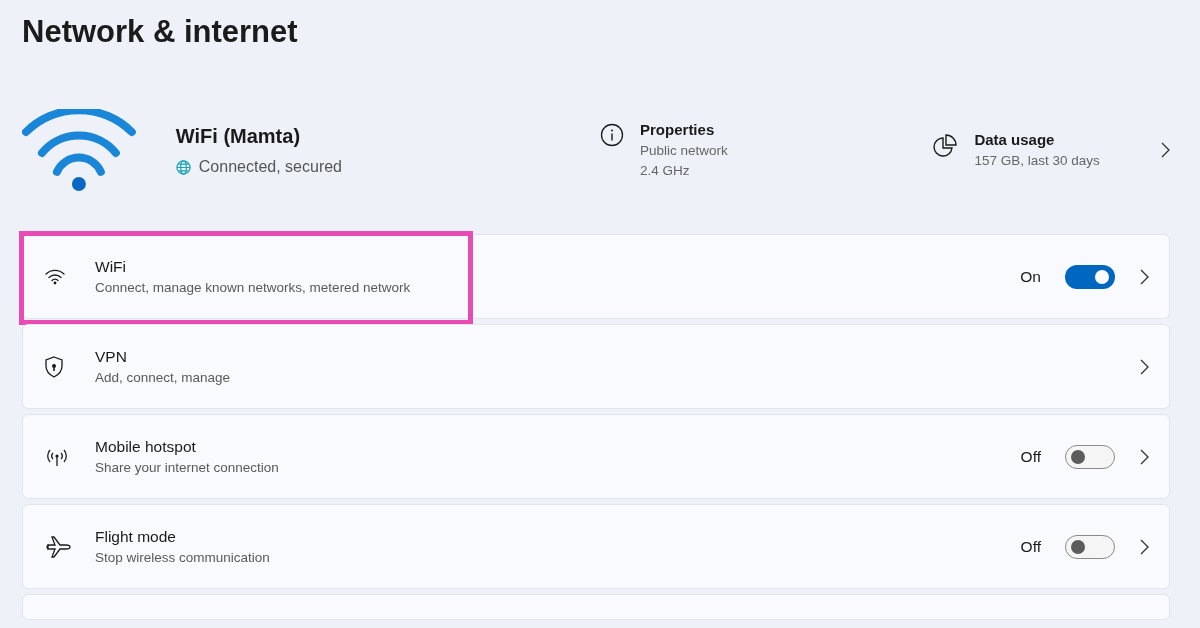  I want to click on network-name: WiFi (Mamta), so click(238, 136).